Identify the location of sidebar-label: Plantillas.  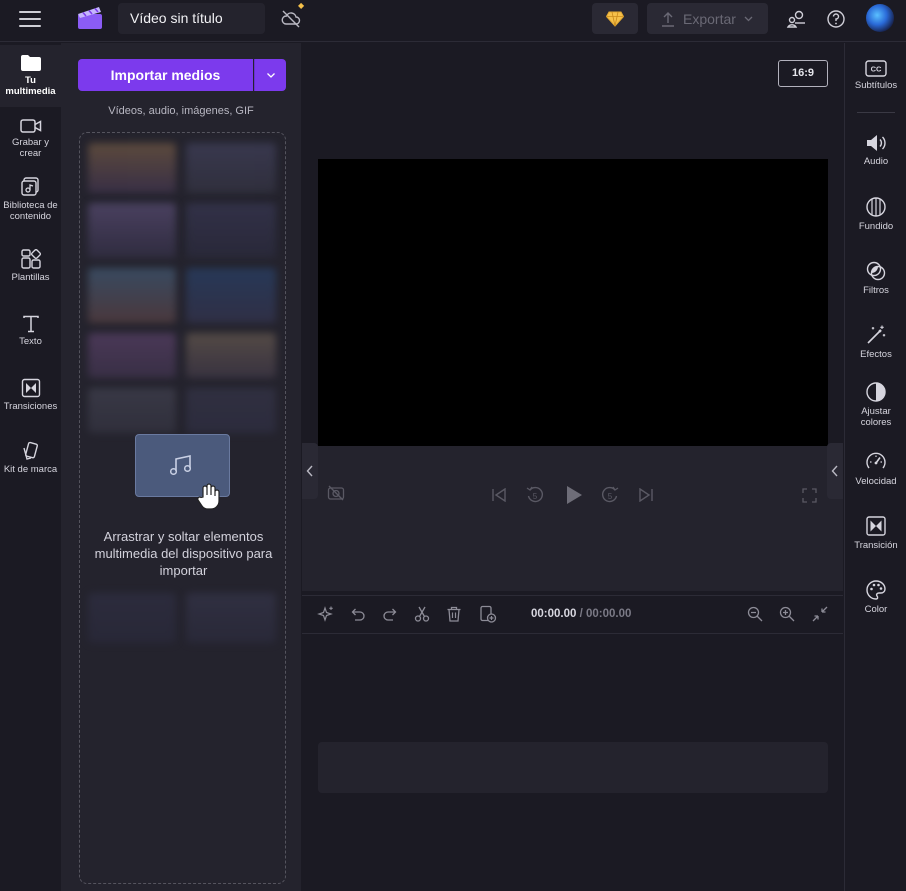
(30, 277).